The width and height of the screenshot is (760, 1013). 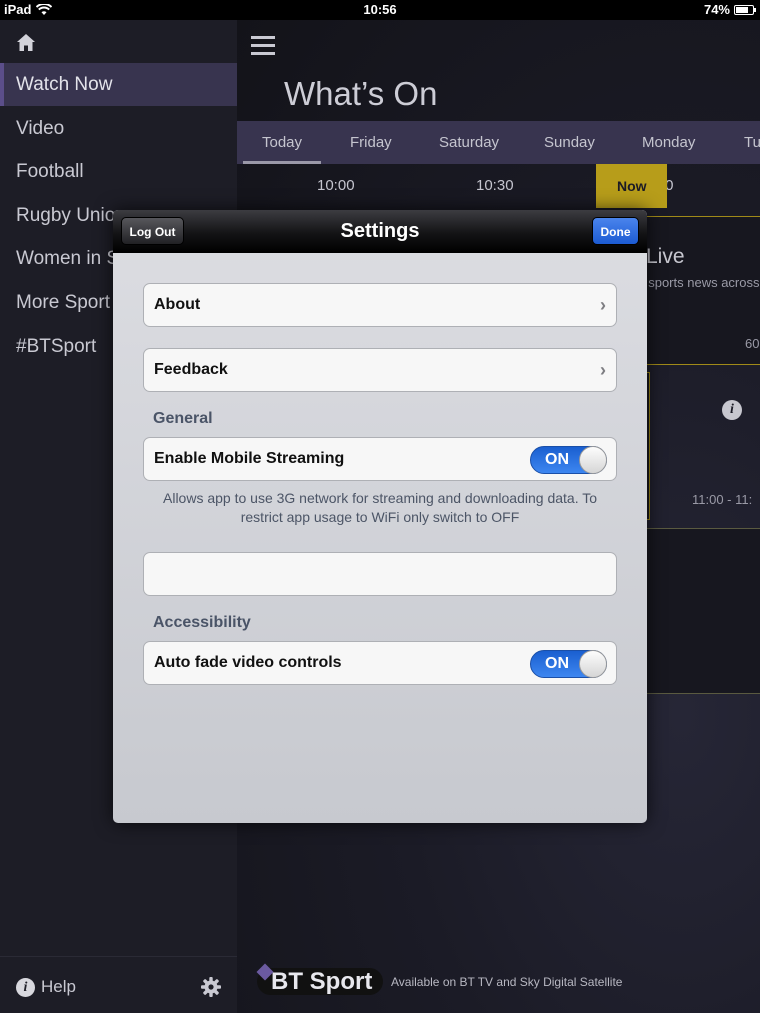 What do you see at coordinates (380, 574) in the screenshot?
I see `empty-cell` at bounding box center [380, 574].